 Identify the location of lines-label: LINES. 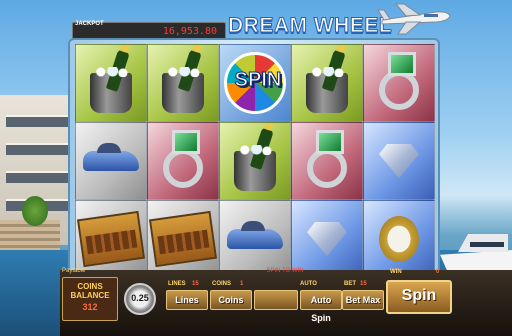
(177, 284).